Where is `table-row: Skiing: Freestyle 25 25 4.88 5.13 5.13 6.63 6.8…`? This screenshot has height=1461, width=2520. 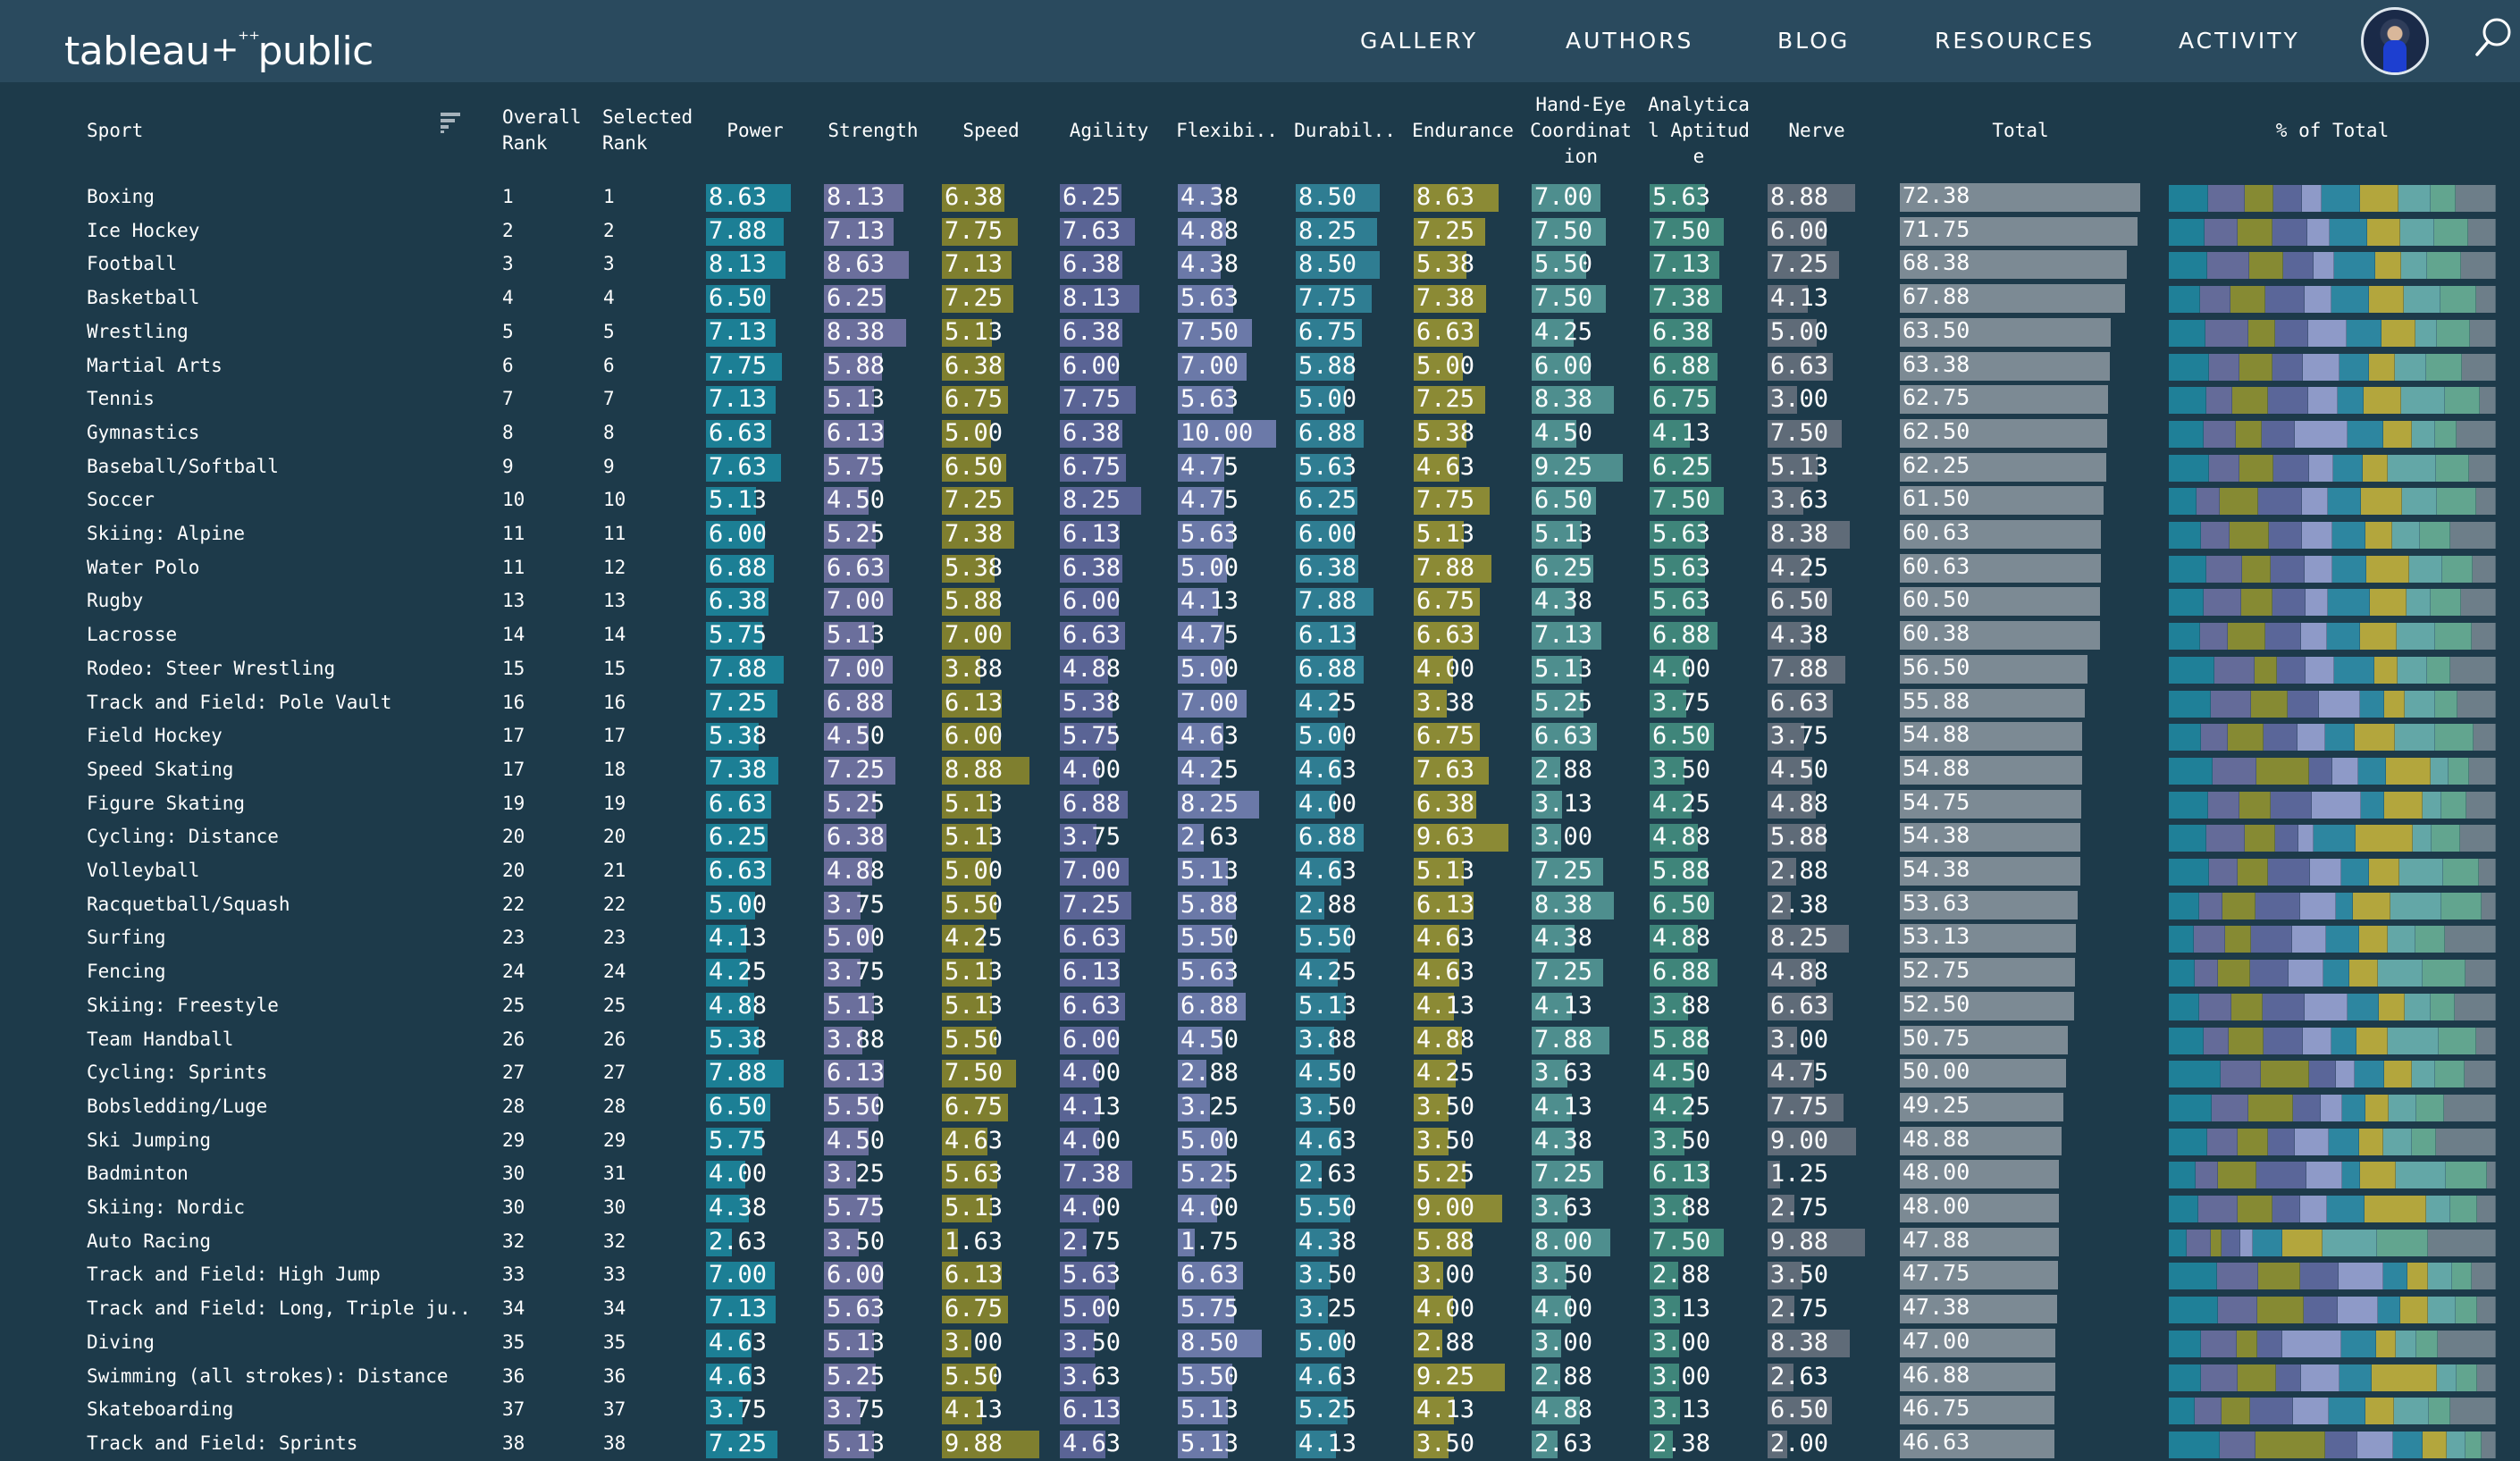 table-row: Skiing: Freestyle 25 25 4.88 5.13 5.13 6.63 6.8… is located at coordinates (1260, 1006).